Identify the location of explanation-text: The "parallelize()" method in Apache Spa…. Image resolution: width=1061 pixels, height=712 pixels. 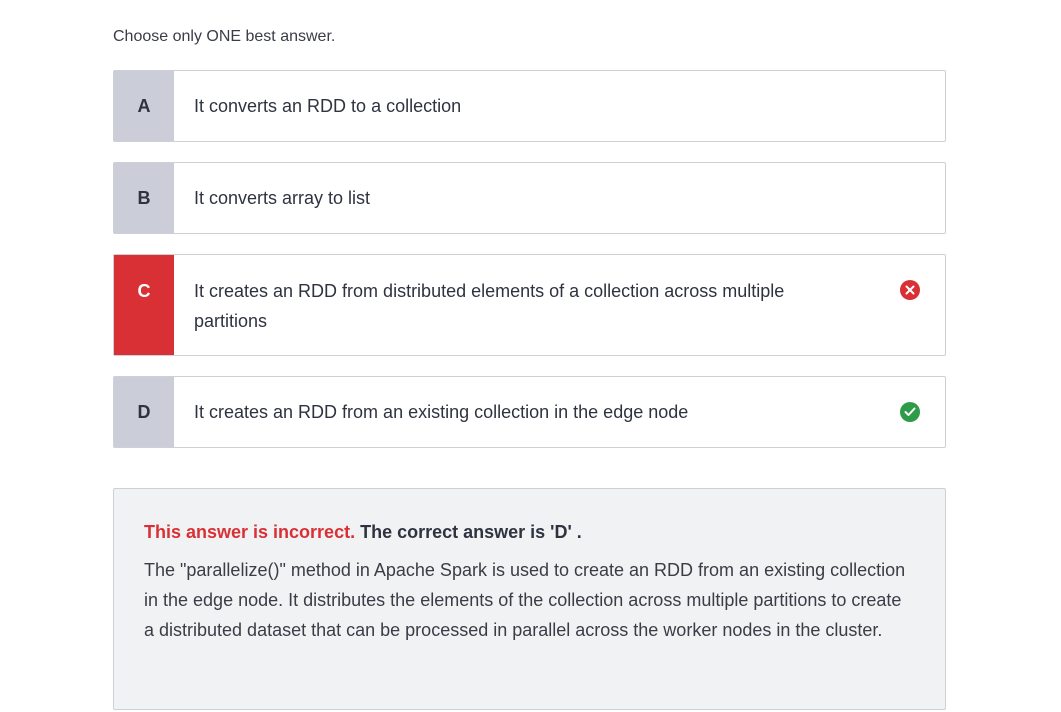
(525, 600).